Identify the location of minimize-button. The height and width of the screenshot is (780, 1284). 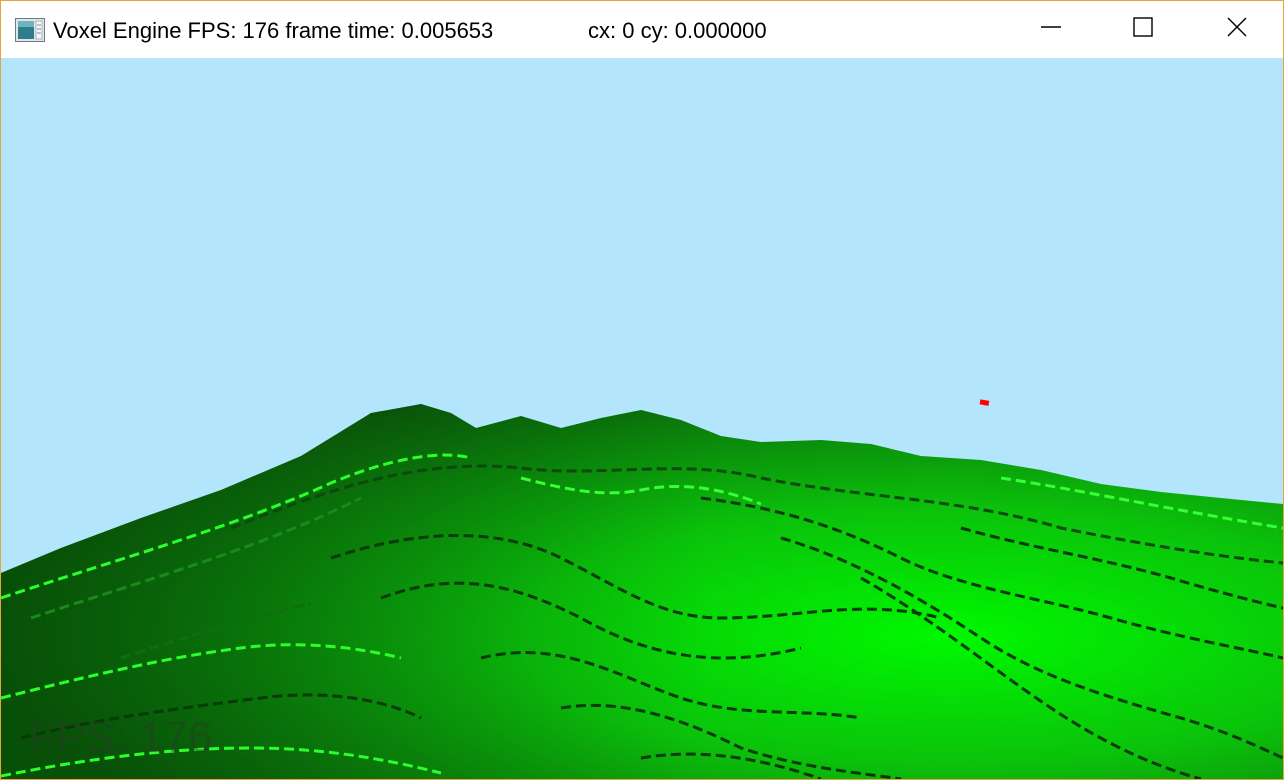
(1051, 29).